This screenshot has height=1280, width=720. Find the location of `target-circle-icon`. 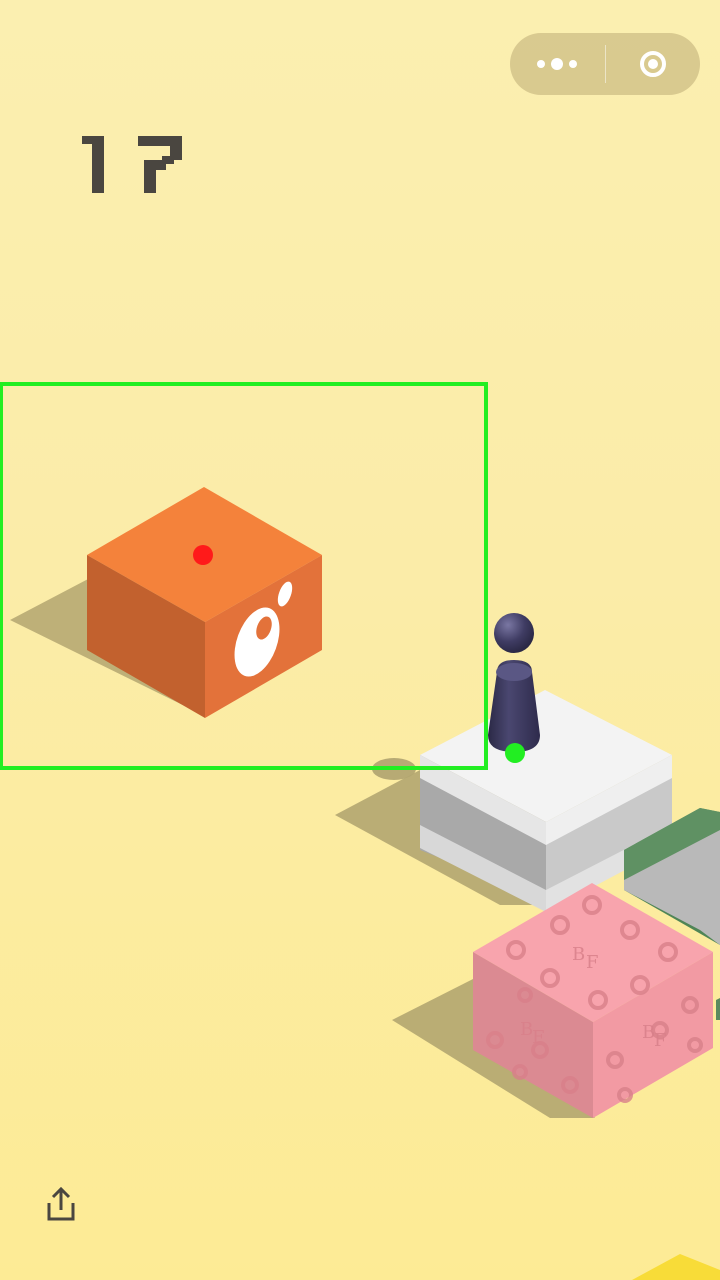

target-circle-icon is located at coordinates (652, 64).